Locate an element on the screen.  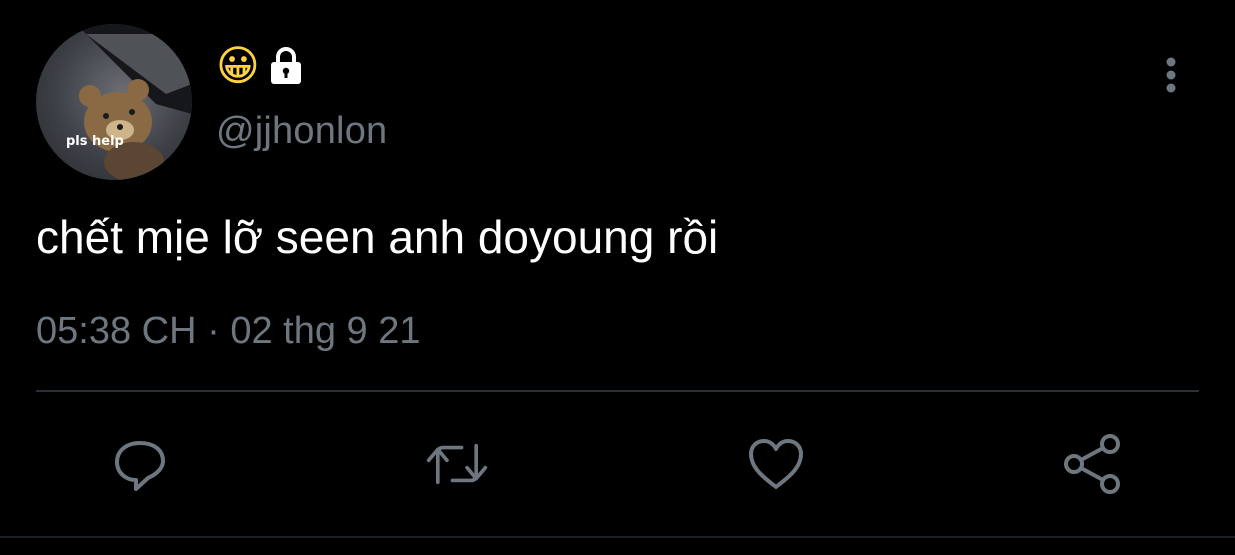
tweet-time: 05:38 CH is located at coordinates (116, 331).